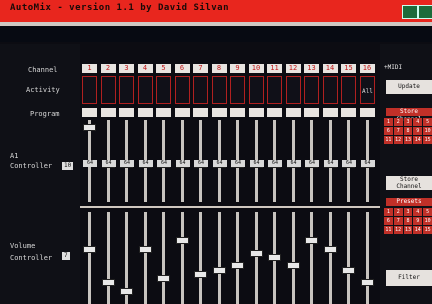  Describe the element at coordinates (367, 68) in the screenshot. I see `channel-number: 16` at that location.